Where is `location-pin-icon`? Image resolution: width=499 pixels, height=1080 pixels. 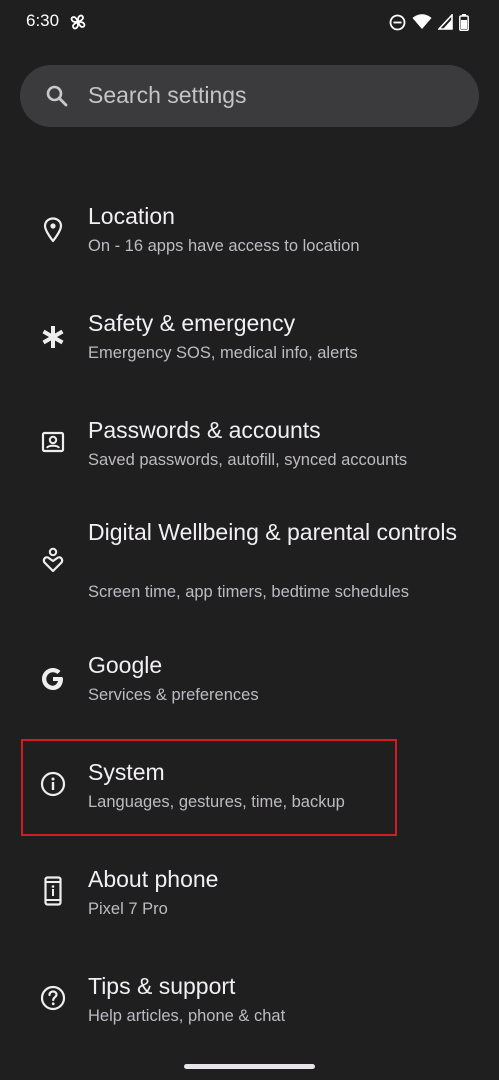 location-pin-icon is located at coordinates (53, 230).